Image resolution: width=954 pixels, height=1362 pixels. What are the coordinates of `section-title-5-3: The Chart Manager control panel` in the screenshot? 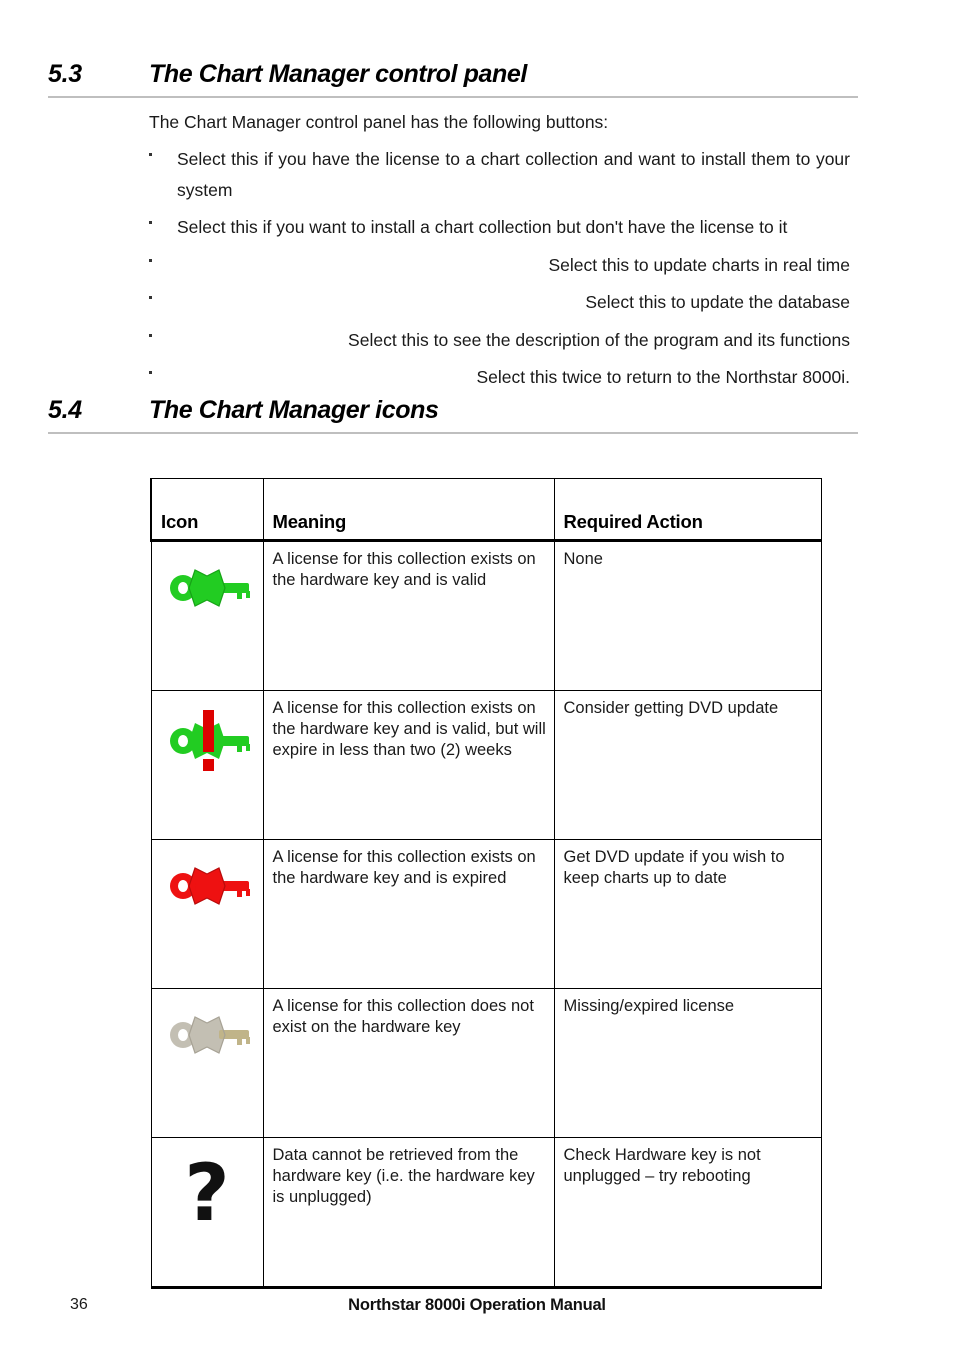 It's located at (338, 74).